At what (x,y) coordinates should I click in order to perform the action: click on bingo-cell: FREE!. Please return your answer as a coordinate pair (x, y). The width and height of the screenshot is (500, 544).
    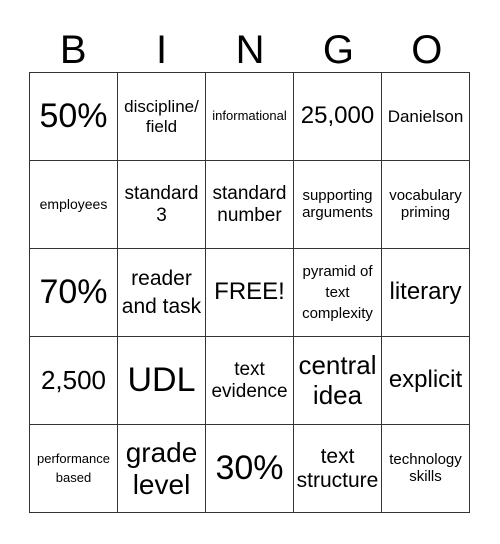
    Looking at the image, I should click on (249, 292).